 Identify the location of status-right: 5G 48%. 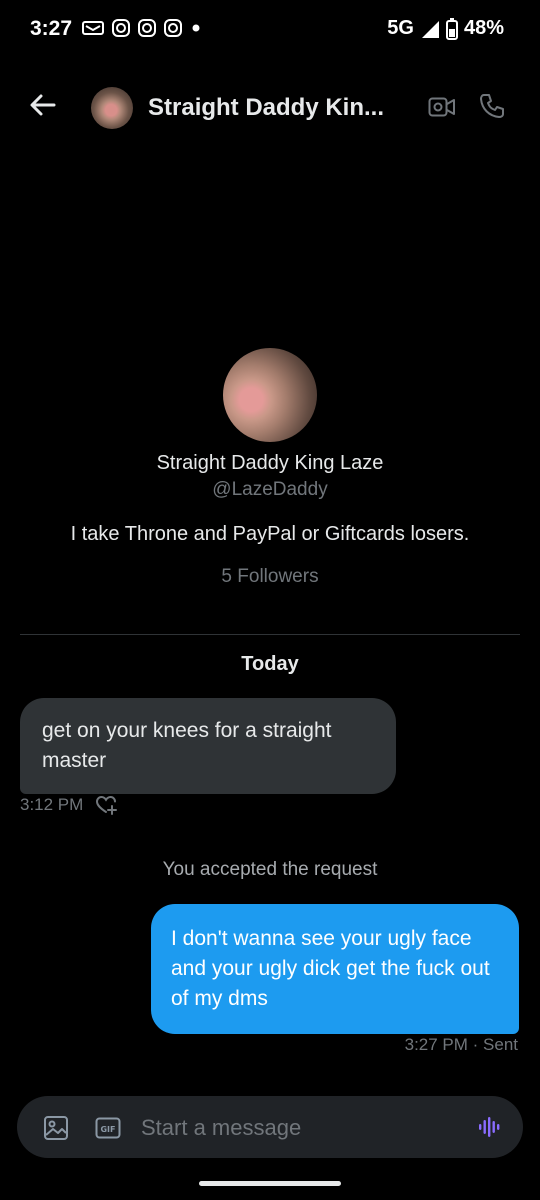
(445, 28).